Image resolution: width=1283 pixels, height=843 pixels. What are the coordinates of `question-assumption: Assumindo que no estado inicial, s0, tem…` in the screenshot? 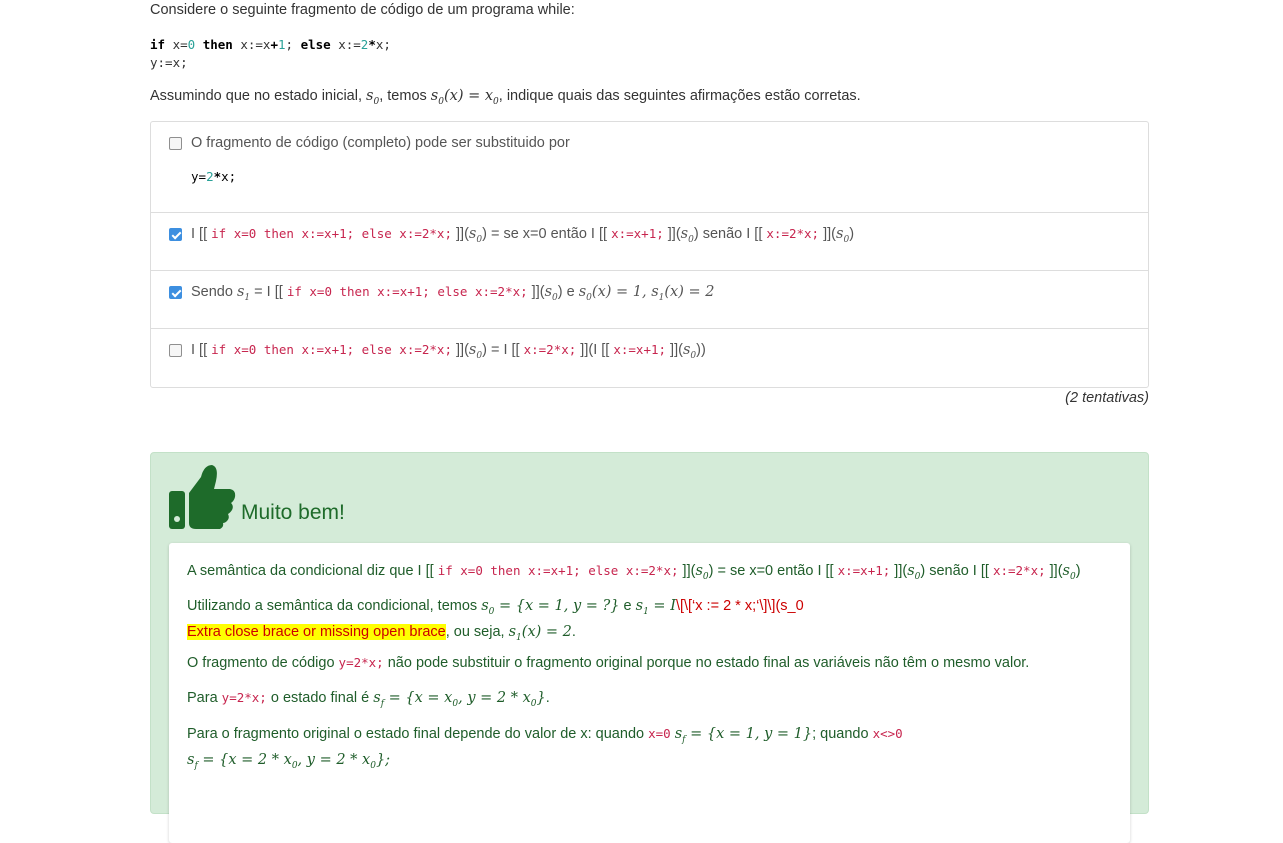 It's located at (505, 97).